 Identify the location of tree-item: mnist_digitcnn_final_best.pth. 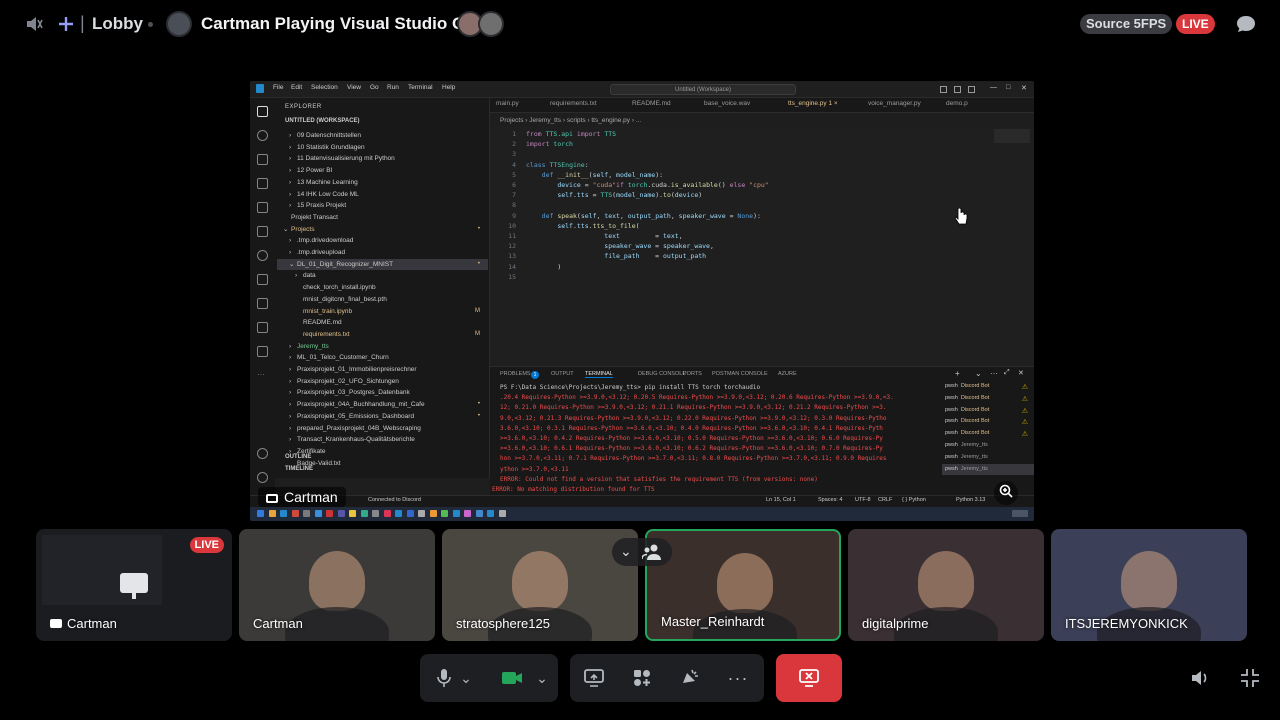
(382, 299).